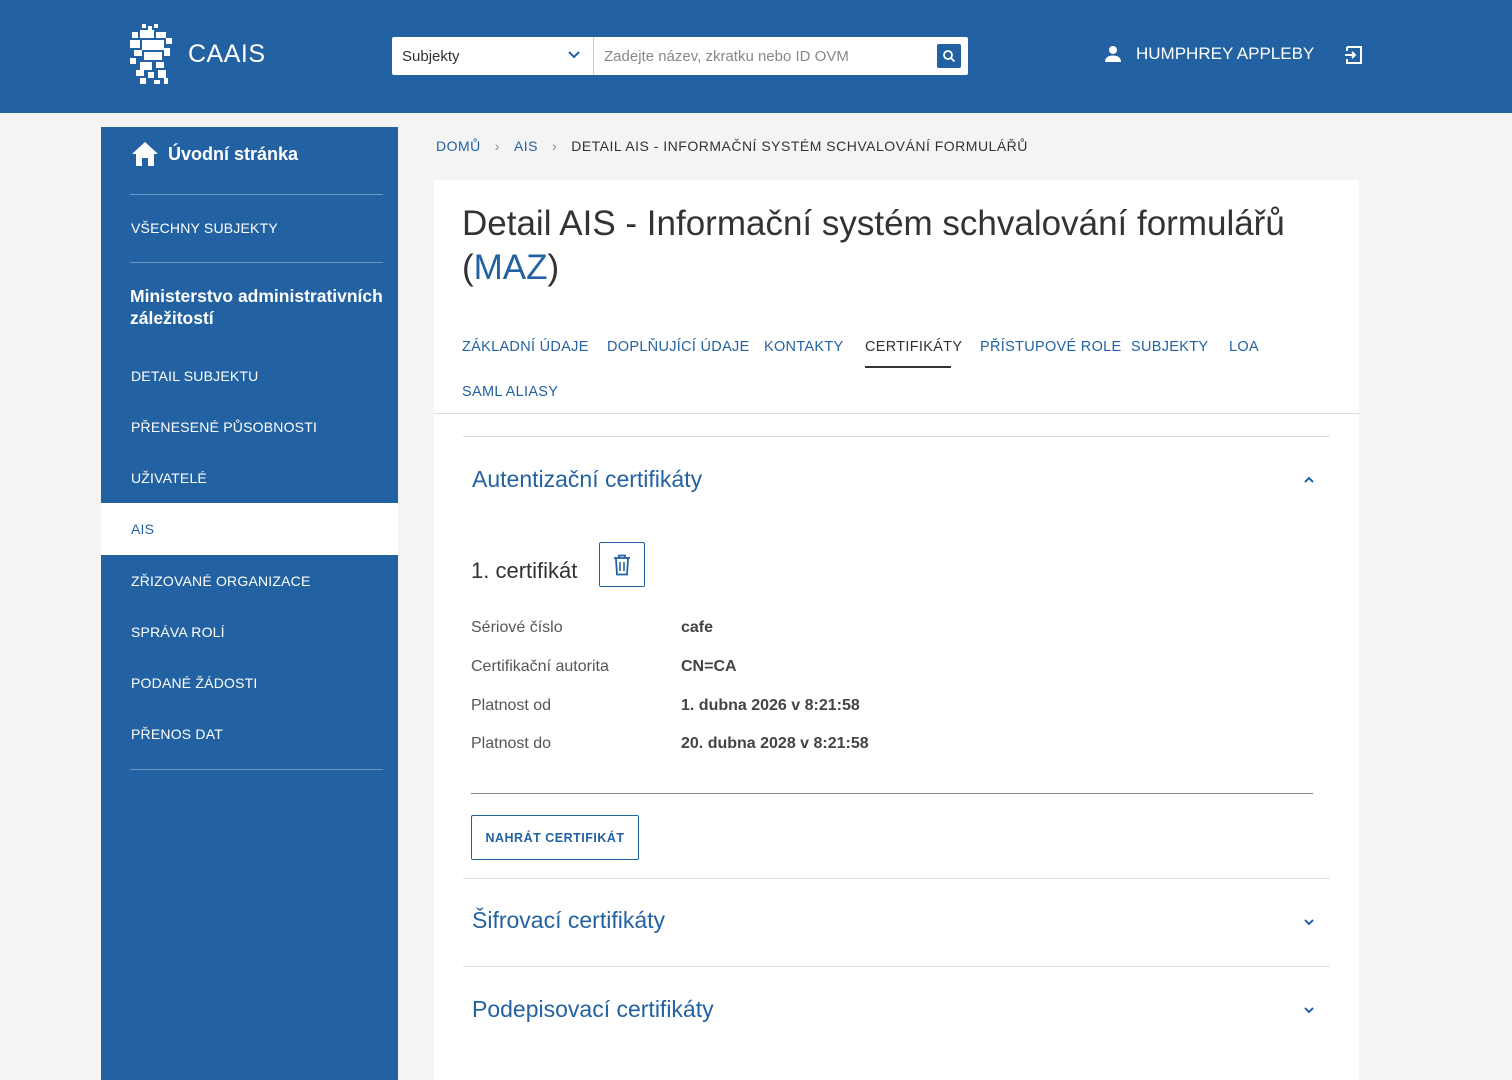 The height and width of the screenshot is (1080, 1512). Describe the element at coordinates (1309, 480) in the screenshot. I see `chevron-up-icon` at that location.